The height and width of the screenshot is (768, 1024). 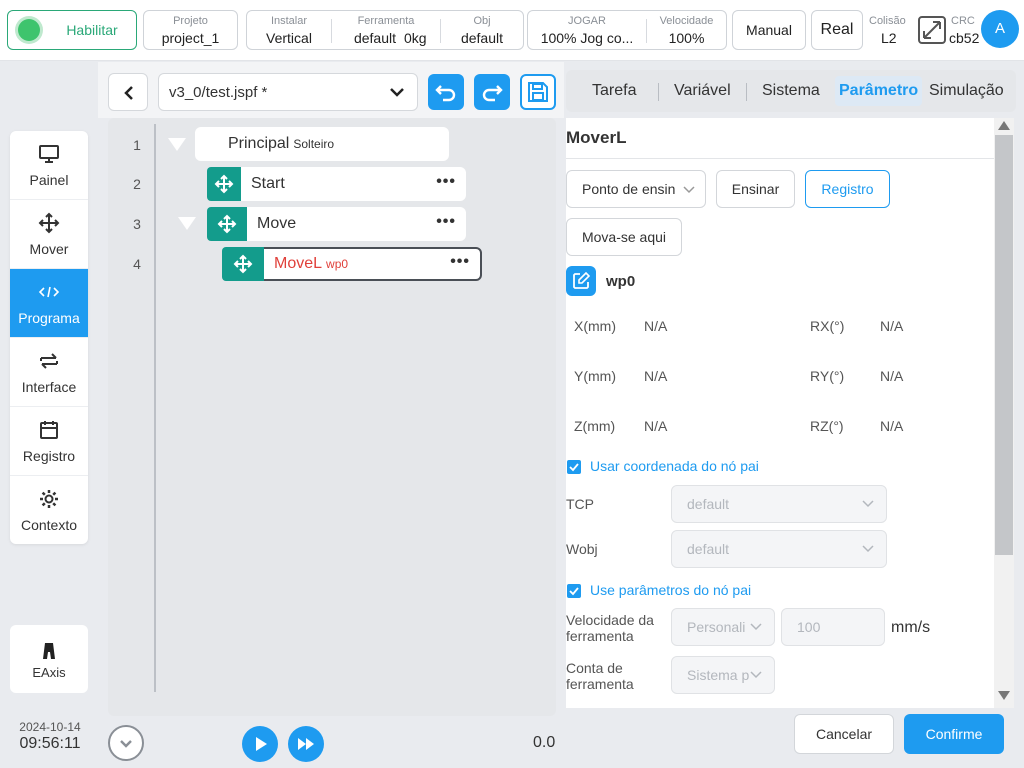 What do you see at coordinates (827, 326) in the screenshot?
I see `coord-label: RX(°)` at bounding box center [827, 326].